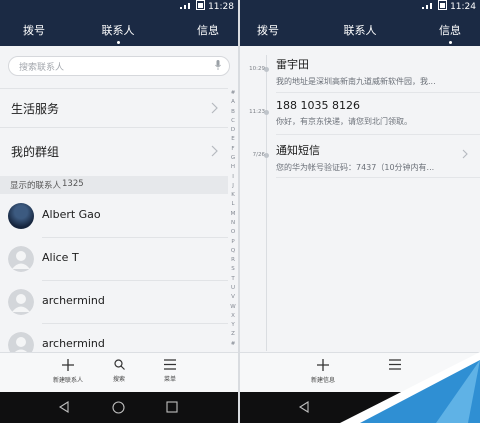 The height and width of the screenshot is (423, 480). What do you see at coordinates (114, 259) in the screenshot?
I see `list-item: Alice T` at bounding box center [114, 259].